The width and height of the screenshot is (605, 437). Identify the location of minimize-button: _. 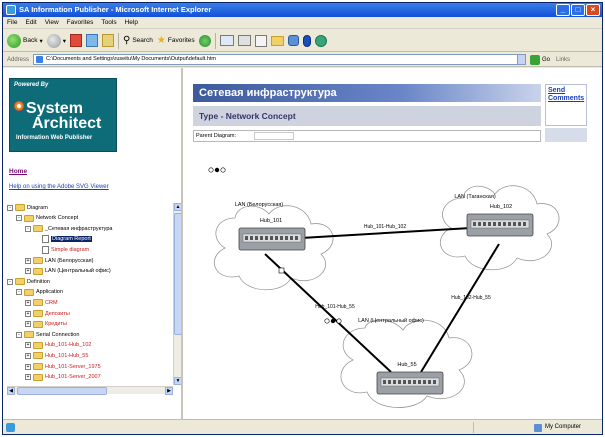
(563, 10).